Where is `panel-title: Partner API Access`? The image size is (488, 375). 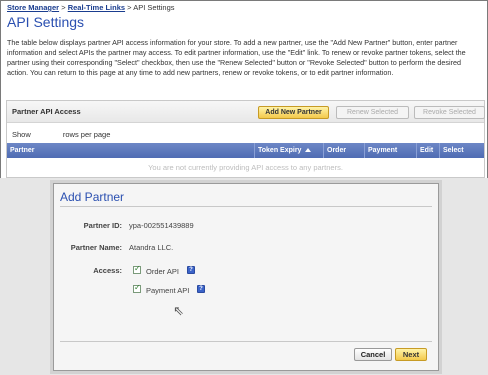 panel-title: Partner API Access is located at coordinates (46, 111).